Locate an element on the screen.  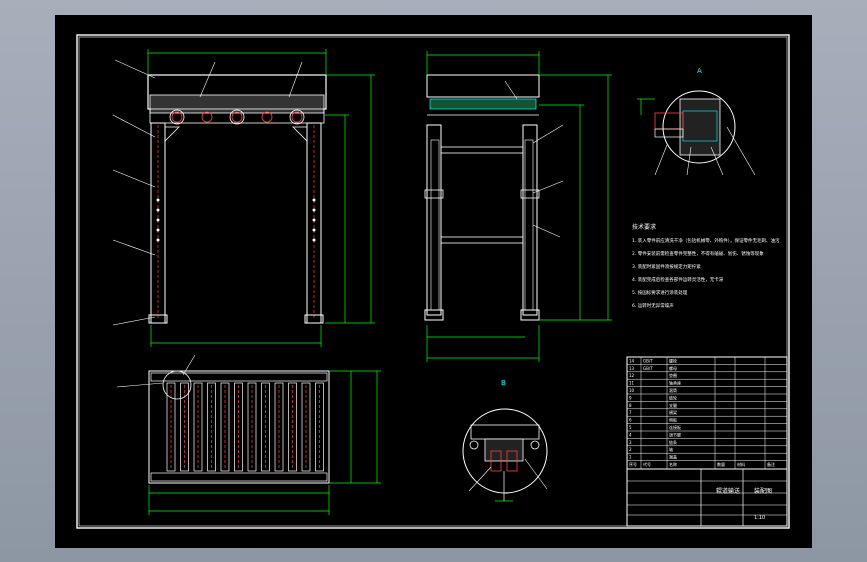
bom-cell: 滚筒 is located at coordinates (673, 390).